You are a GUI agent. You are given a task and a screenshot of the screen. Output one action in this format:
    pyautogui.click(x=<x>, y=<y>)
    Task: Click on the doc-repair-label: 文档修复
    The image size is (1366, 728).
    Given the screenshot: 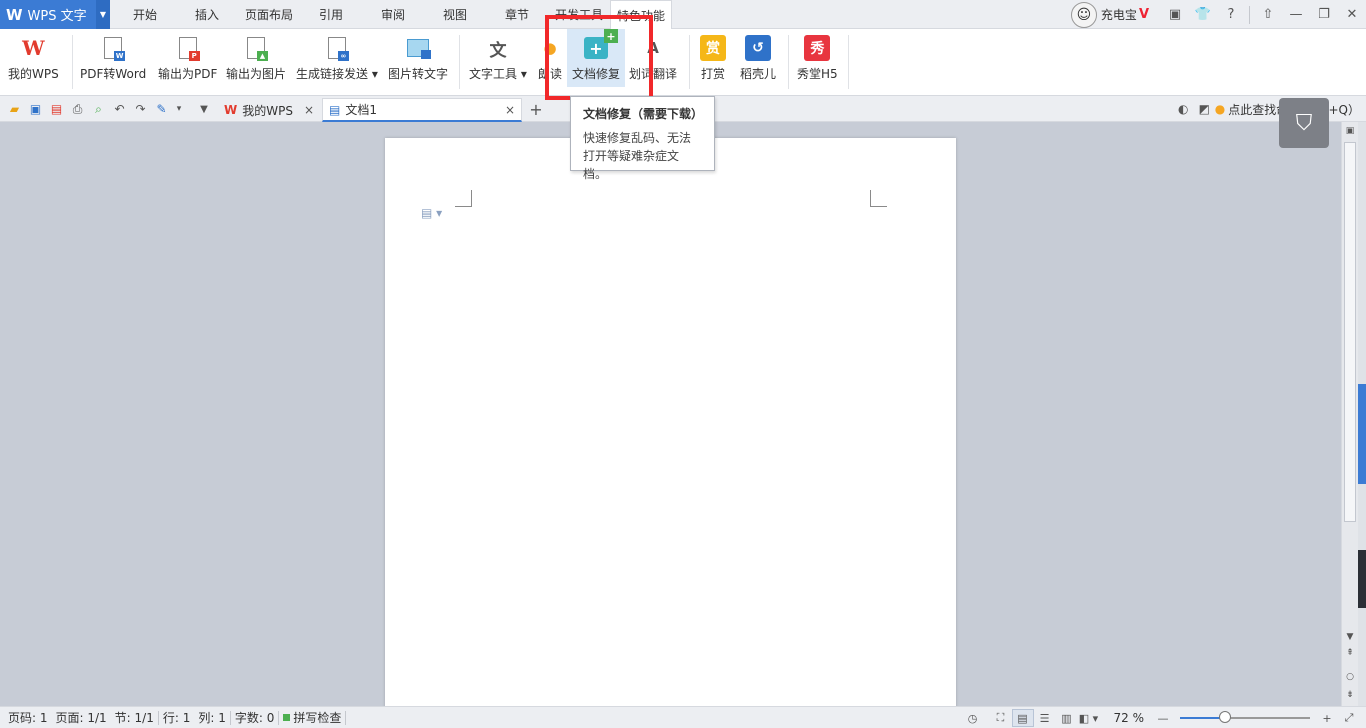 What is the action you would take?
    pyautogui.click(x=595, y=74)
    